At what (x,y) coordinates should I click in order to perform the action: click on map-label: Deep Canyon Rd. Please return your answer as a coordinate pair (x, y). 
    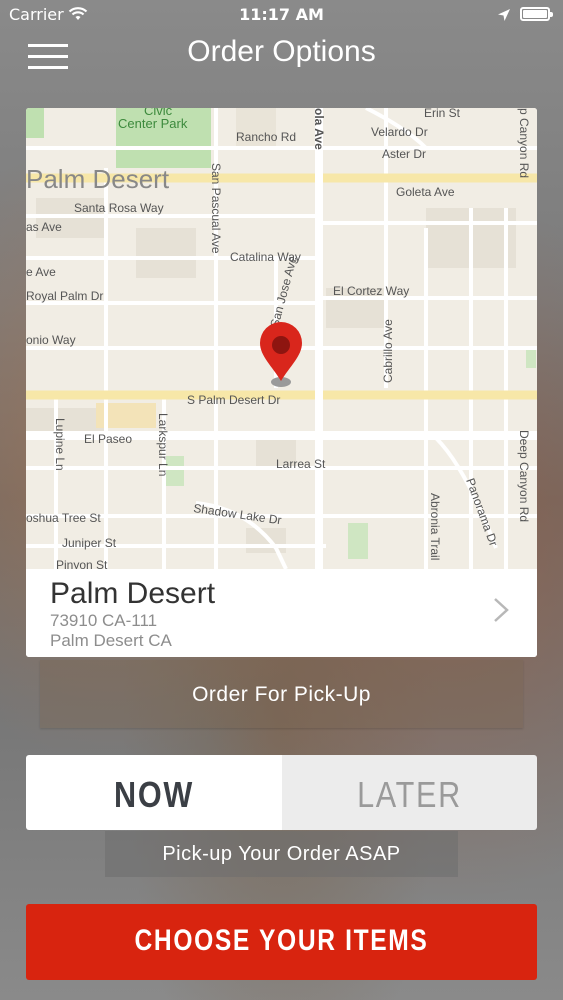
    Looking at the image, I should click on (524, 476).